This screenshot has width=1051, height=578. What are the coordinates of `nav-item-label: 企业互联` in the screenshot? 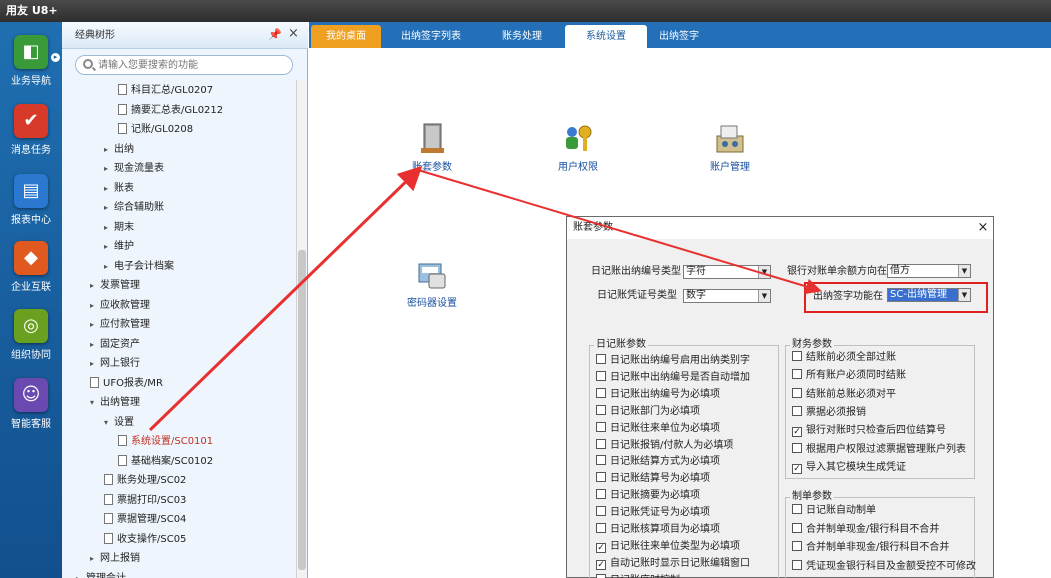 It's located at (31, 287).